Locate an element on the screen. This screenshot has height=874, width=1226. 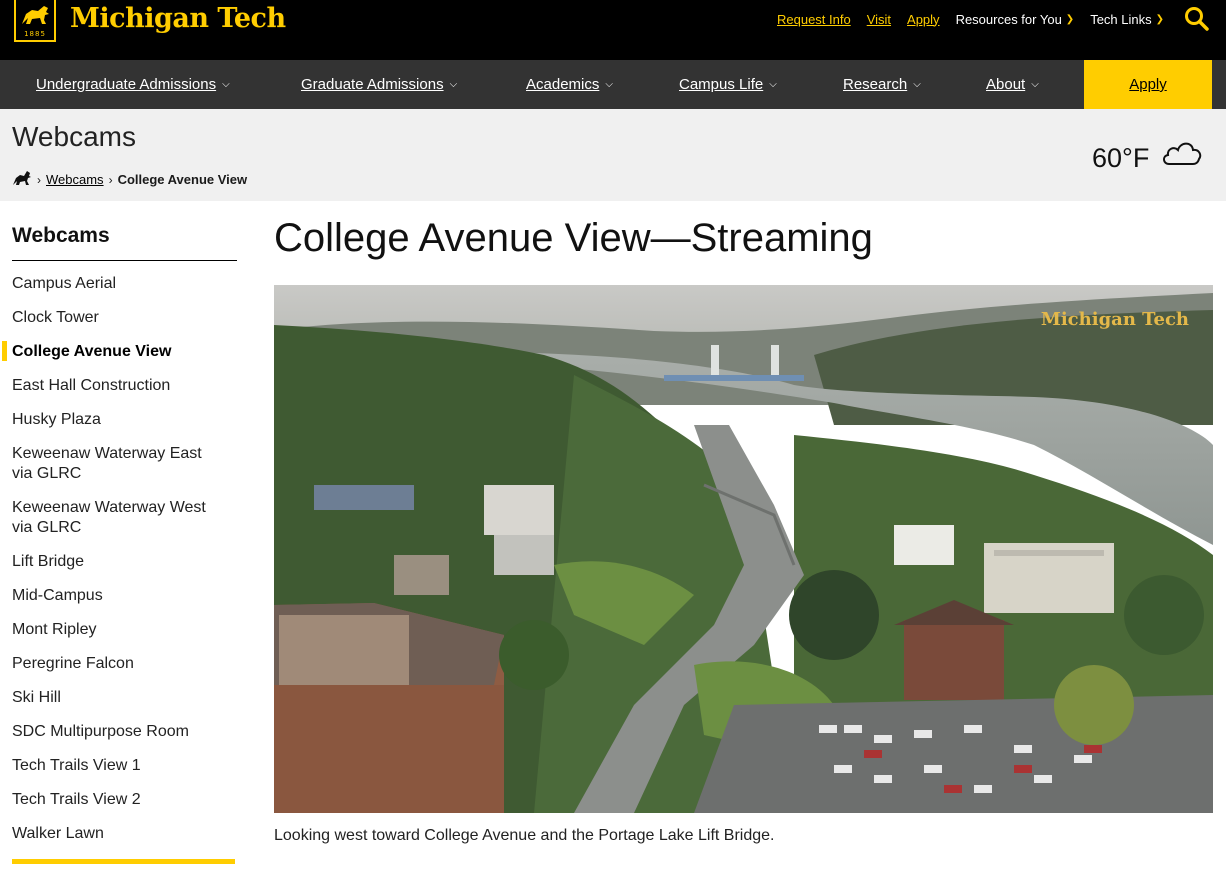
webcam-watermark: Michigan Tech is located at coordinates (1115, 319).